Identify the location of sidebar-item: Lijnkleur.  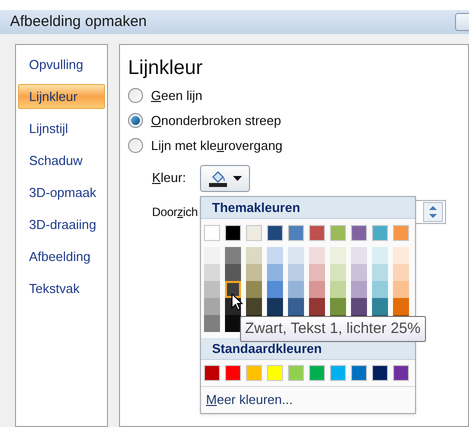
(61, 96).